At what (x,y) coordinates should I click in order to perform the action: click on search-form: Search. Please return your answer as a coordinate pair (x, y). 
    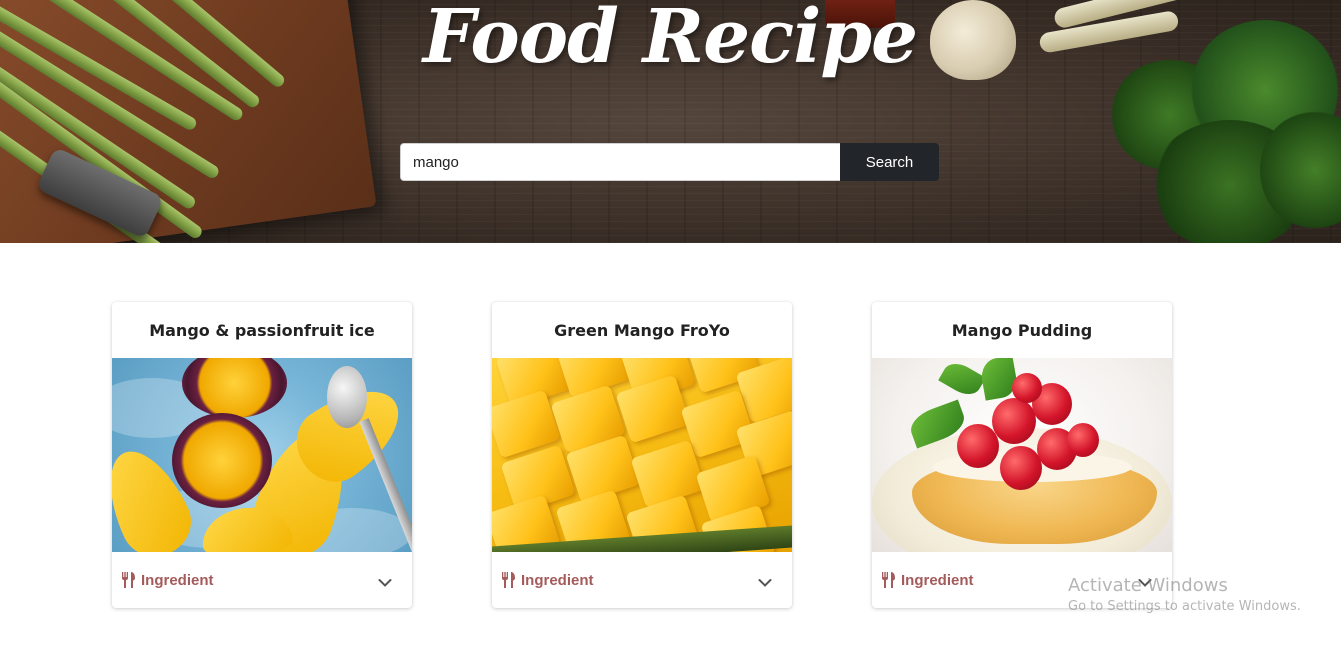
    Looking at the image, I should click on (669, 162).